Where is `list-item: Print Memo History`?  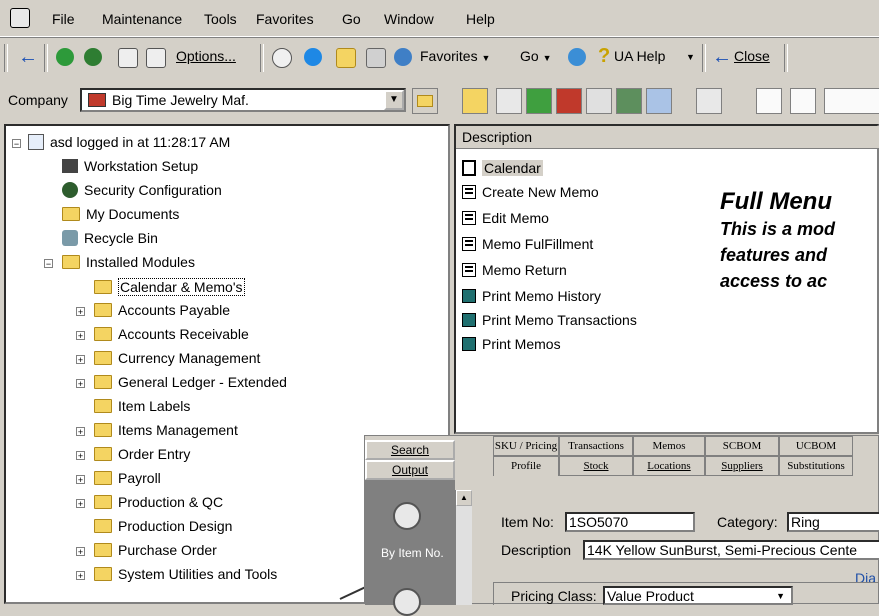 list-item: Print Memo History is located at coordinates (531, 296).